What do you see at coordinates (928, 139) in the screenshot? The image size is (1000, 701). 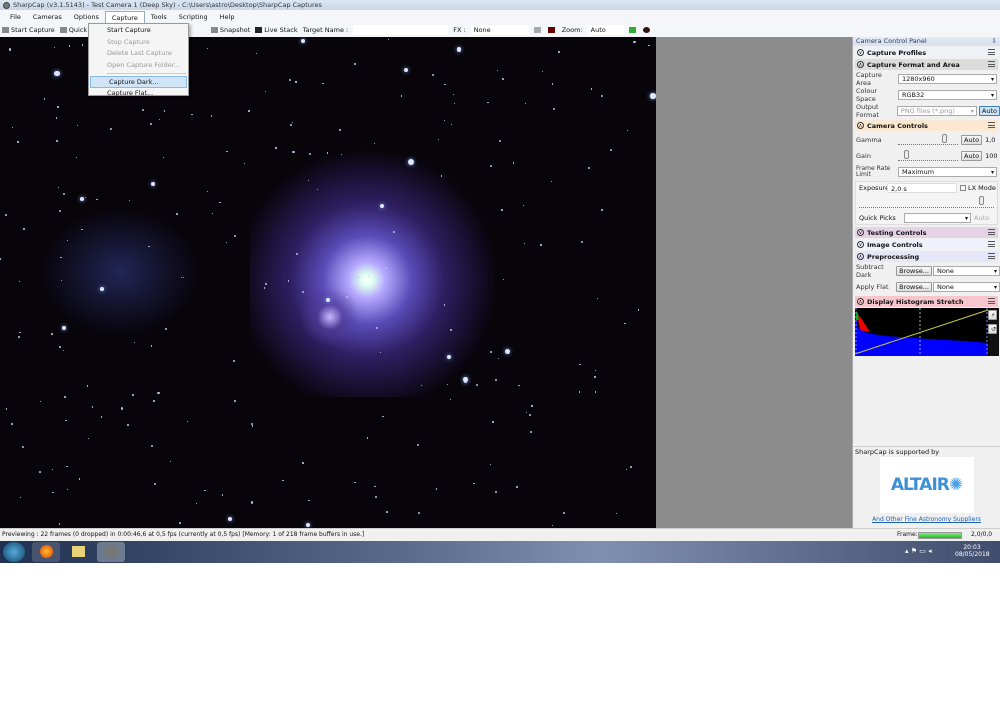 I see `gamma-slider` at bounding box center [928, 139].